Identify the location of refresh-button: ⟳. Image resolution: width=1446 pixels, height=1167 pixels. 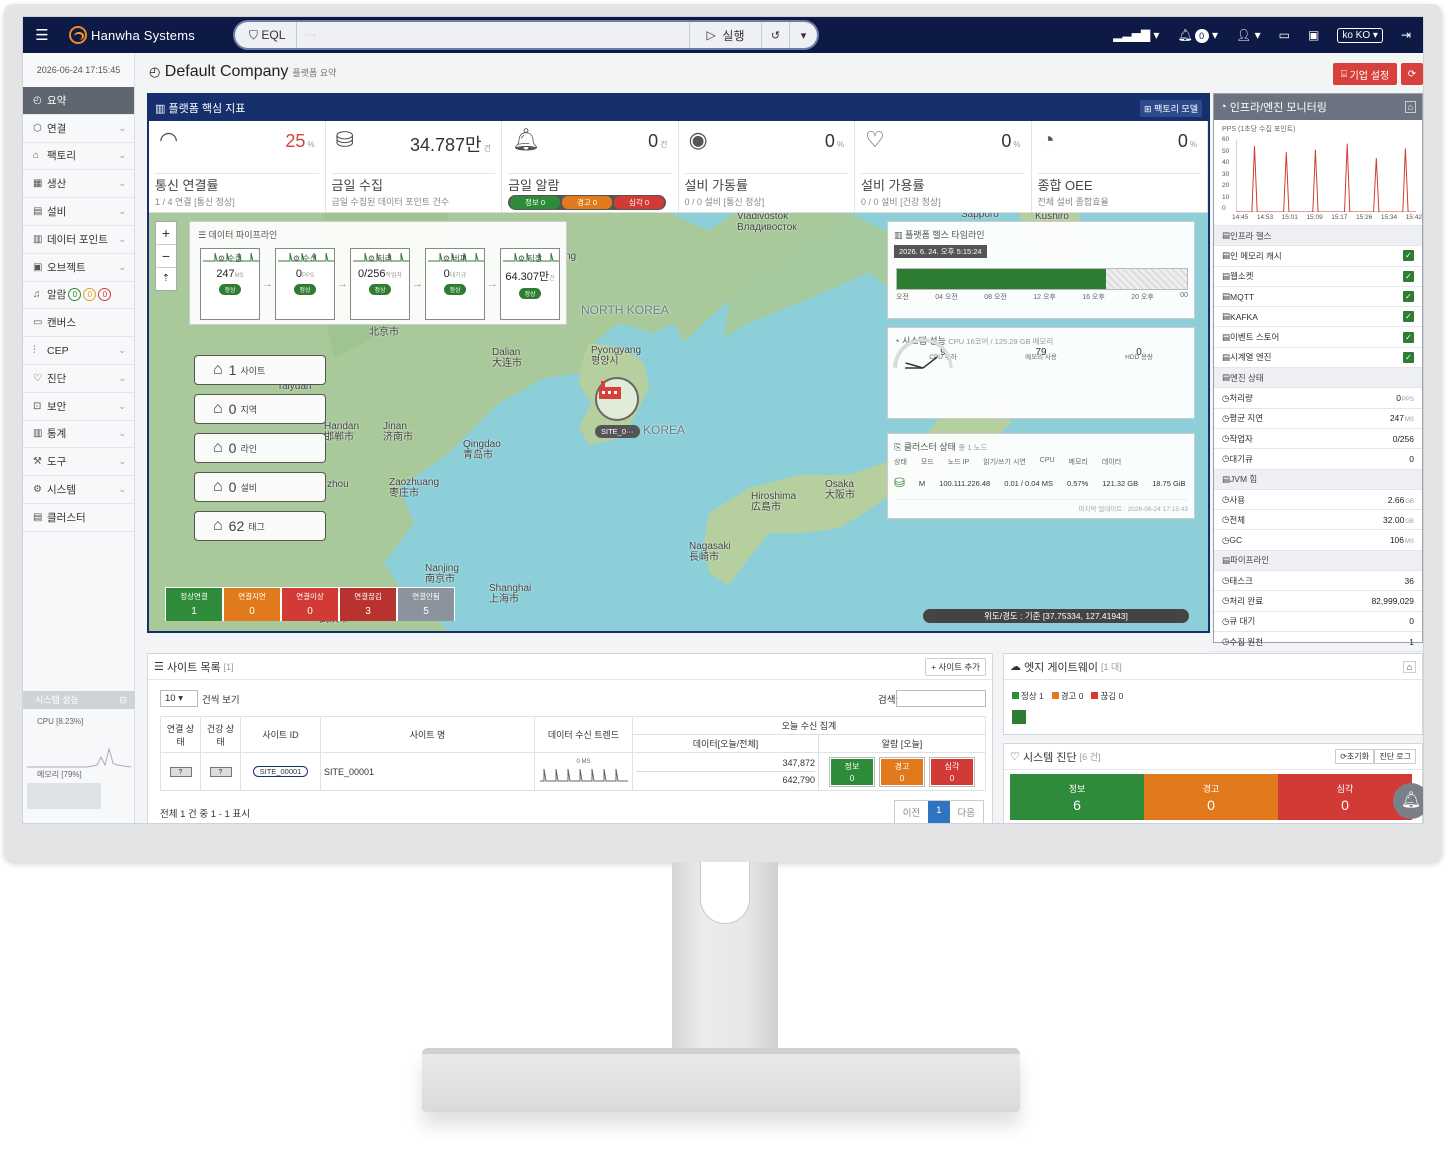
(1412, 74).